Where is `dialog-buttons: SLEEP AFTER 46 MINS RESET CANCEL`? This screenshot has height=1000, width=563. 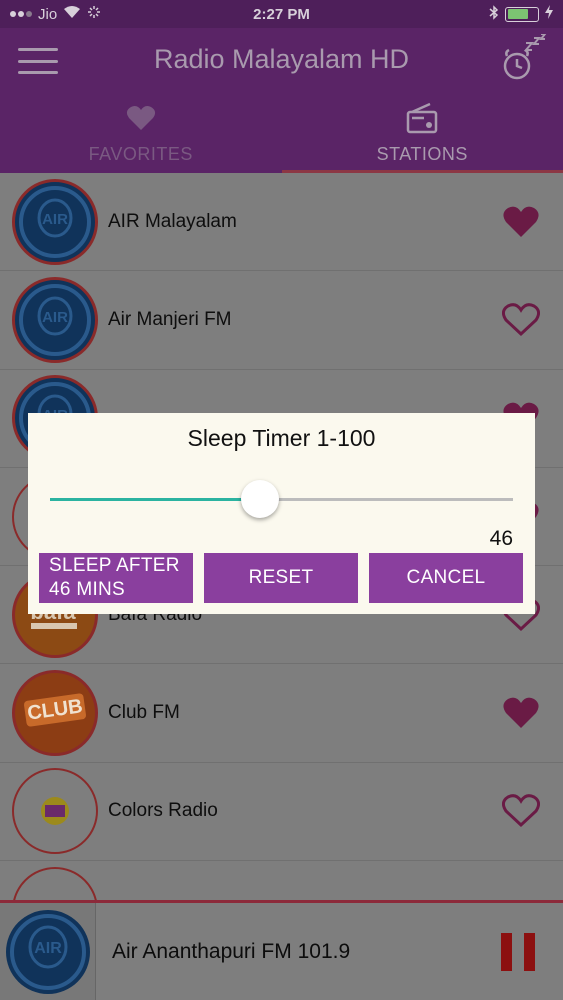
dialog-buttons: SLEEP AFTER 46 MINS RESET CANCEL is located at coordinates (281, 578).